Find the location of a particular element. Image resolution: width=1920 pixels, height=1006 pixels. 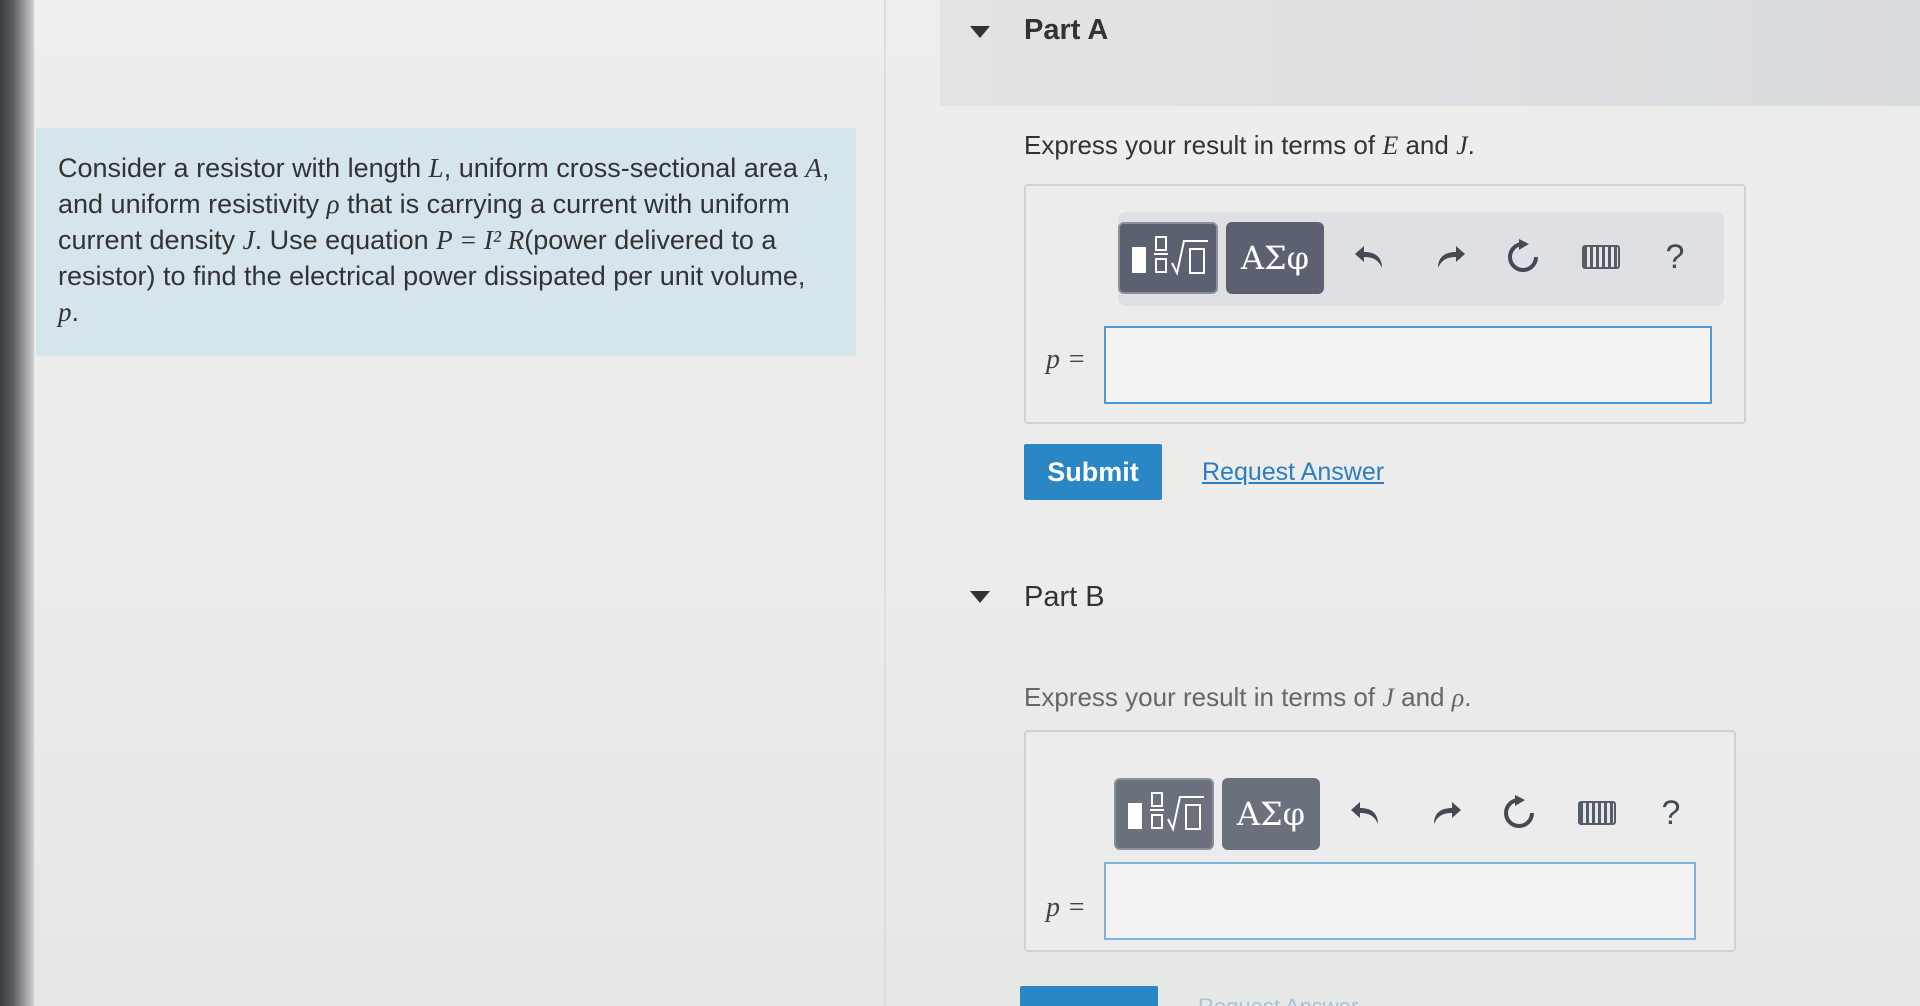

part-b-title: Part B is located at coordinates (1064, 596).